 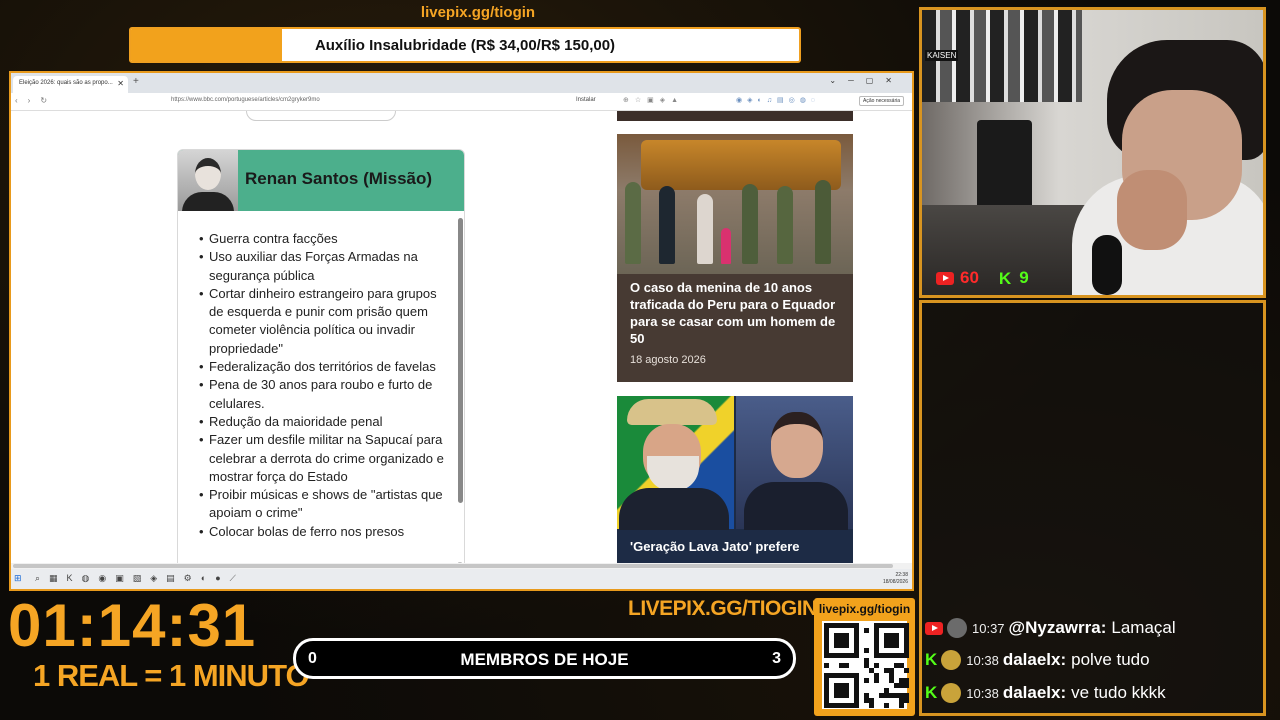 What do you see at coordinates (865, 665) in the screenshot?
I see `qr-code` at bounding box center [865, 665].